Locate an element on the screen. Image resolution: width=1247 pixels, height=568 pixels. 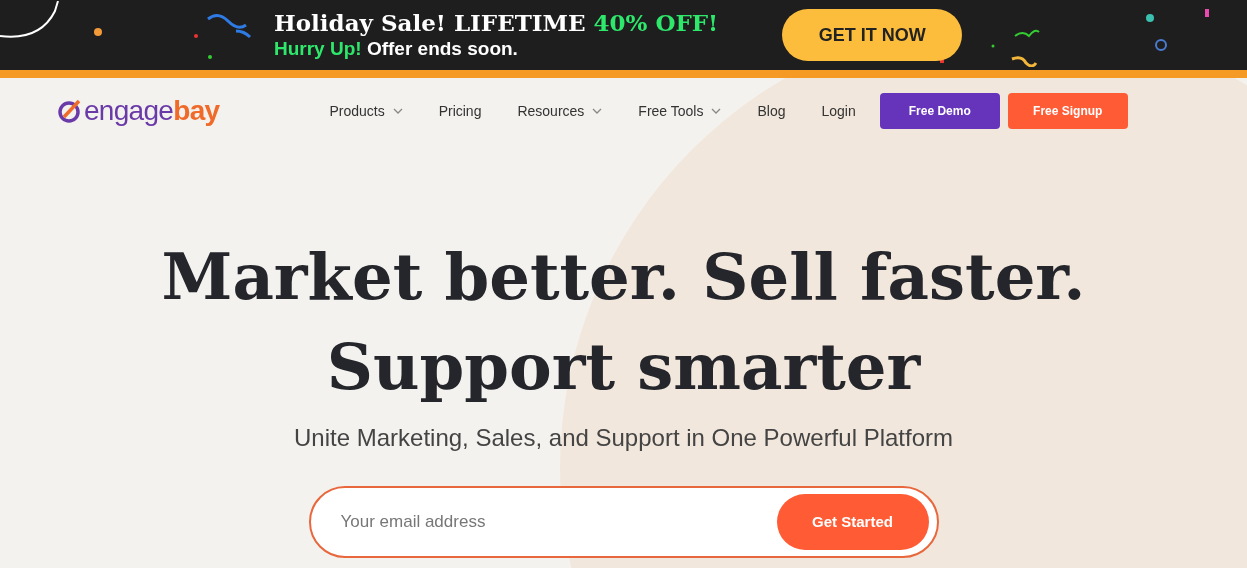
header-button: Free Demo is located at coordinates (939, 111).